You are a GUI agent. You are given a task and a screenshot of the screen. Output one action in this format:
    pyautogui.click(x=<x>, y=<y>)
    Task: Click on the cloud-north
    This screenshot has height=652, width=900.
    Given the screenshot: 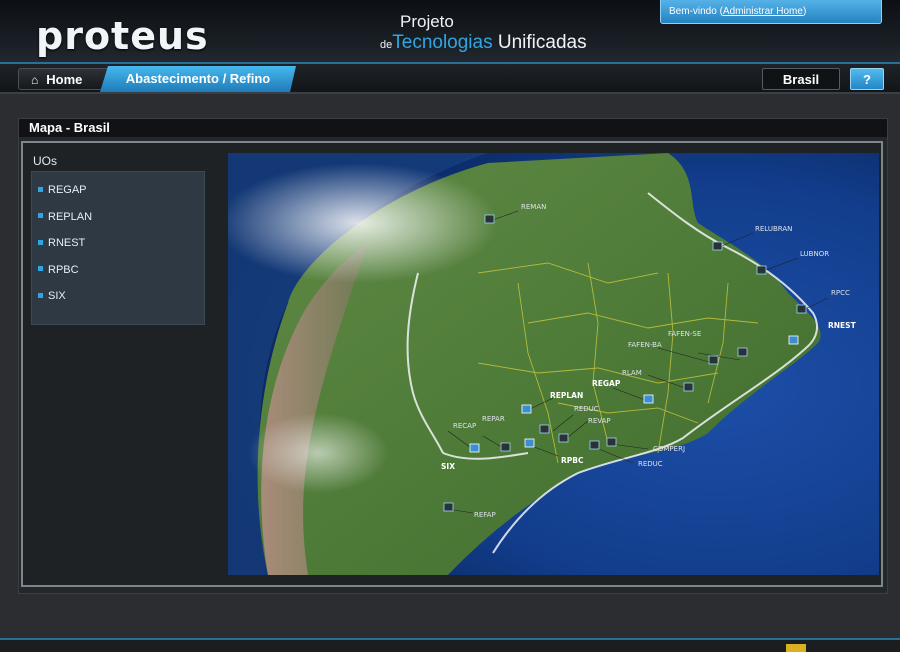 What is the action you would take?
    pyautogui.click(x=363, y=223)
    